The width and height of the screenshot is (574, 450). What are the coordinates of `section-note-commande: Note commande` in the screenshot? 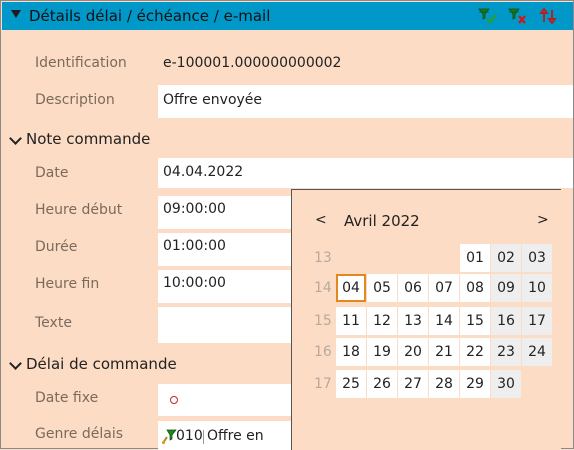 It's located at (79, 139).